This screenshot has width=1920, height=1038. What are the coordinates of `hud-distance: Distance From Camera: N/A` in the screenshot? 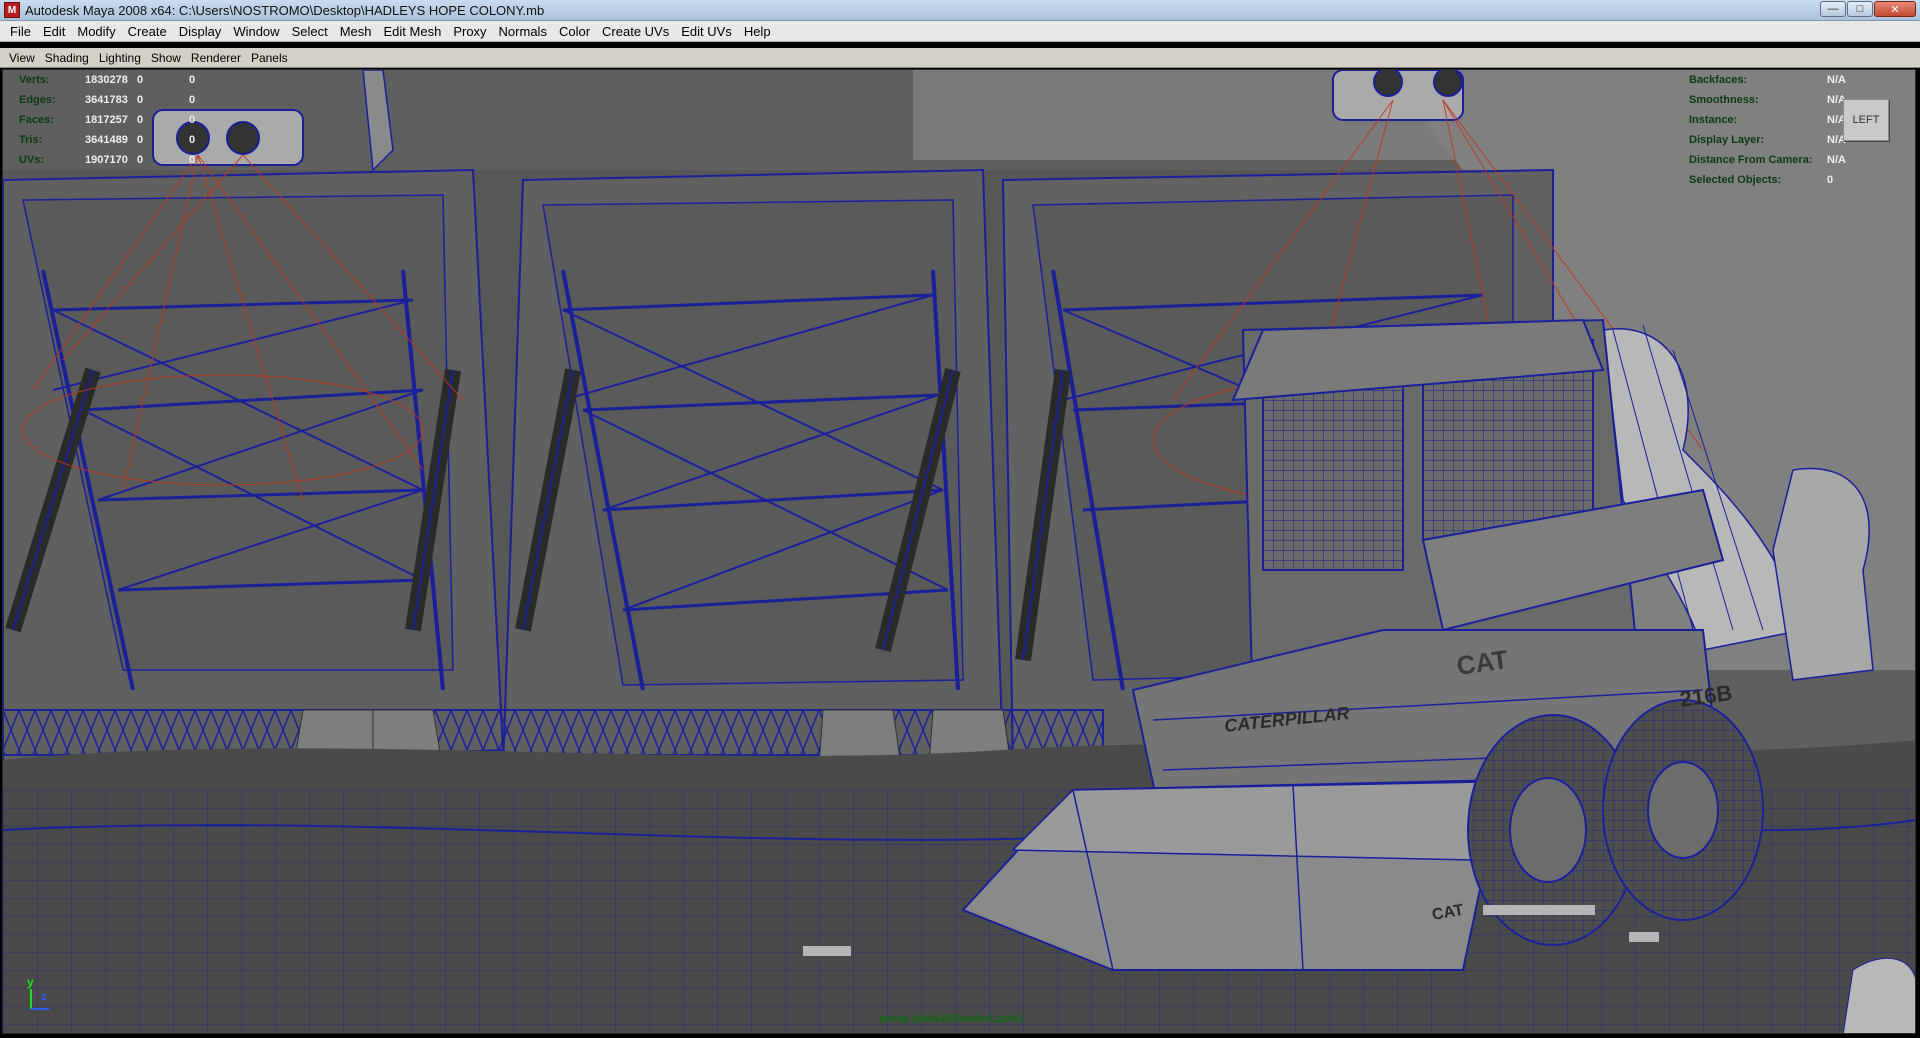 It's located at (1778, 160).